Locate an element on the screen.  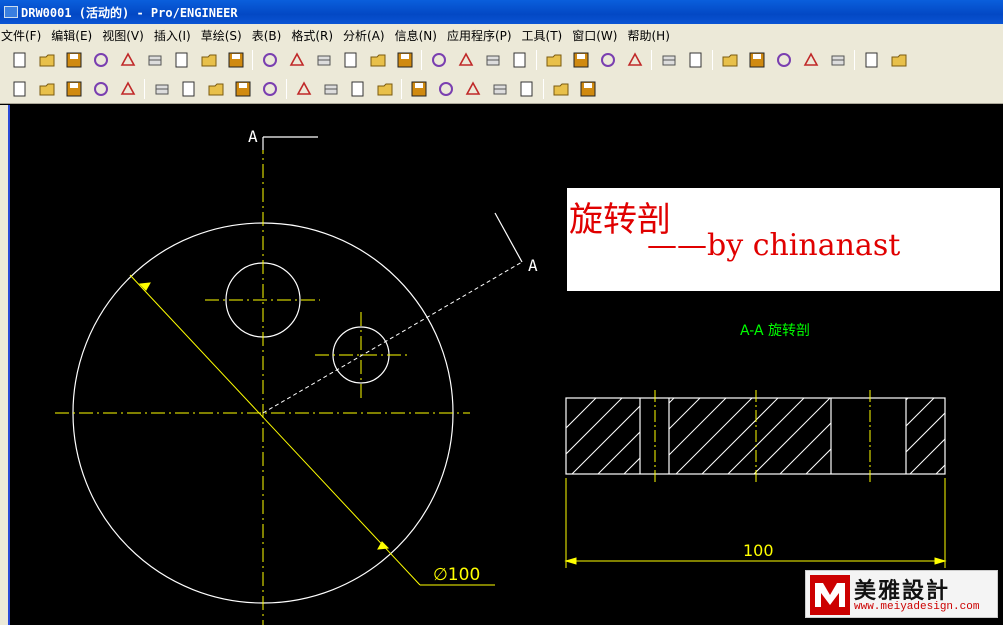
select-box-icon is located at coordinates (899, 60).